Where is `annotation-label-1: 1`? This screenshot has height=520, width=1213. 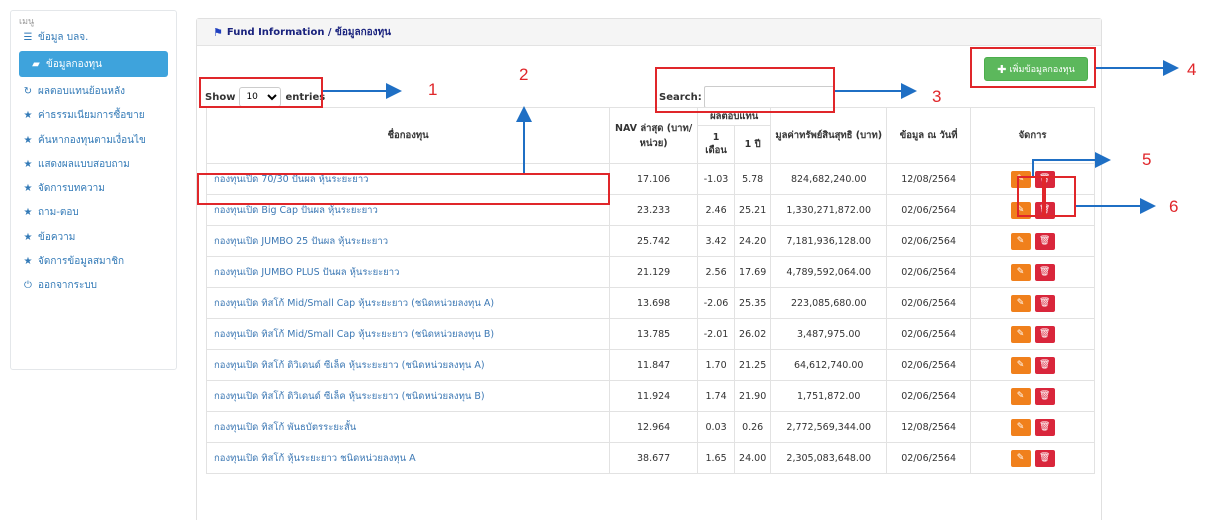
annotation-label-1: 1 is located at coordinates (433, 89).